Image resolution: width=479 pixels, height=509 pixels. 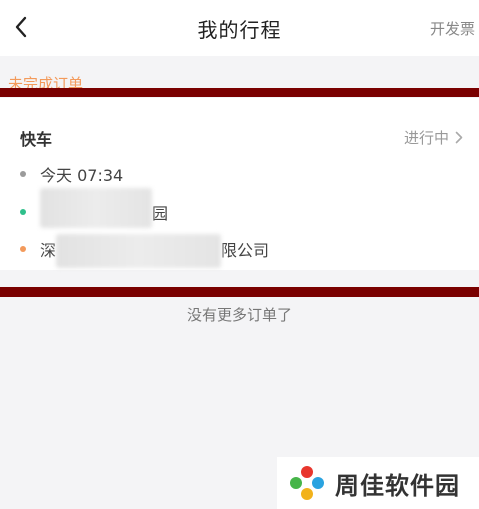 What do you see at coordinates (452, 28) in the screenshot?
I see `invoice-button: 开发票` at bounding box center [452, 28].